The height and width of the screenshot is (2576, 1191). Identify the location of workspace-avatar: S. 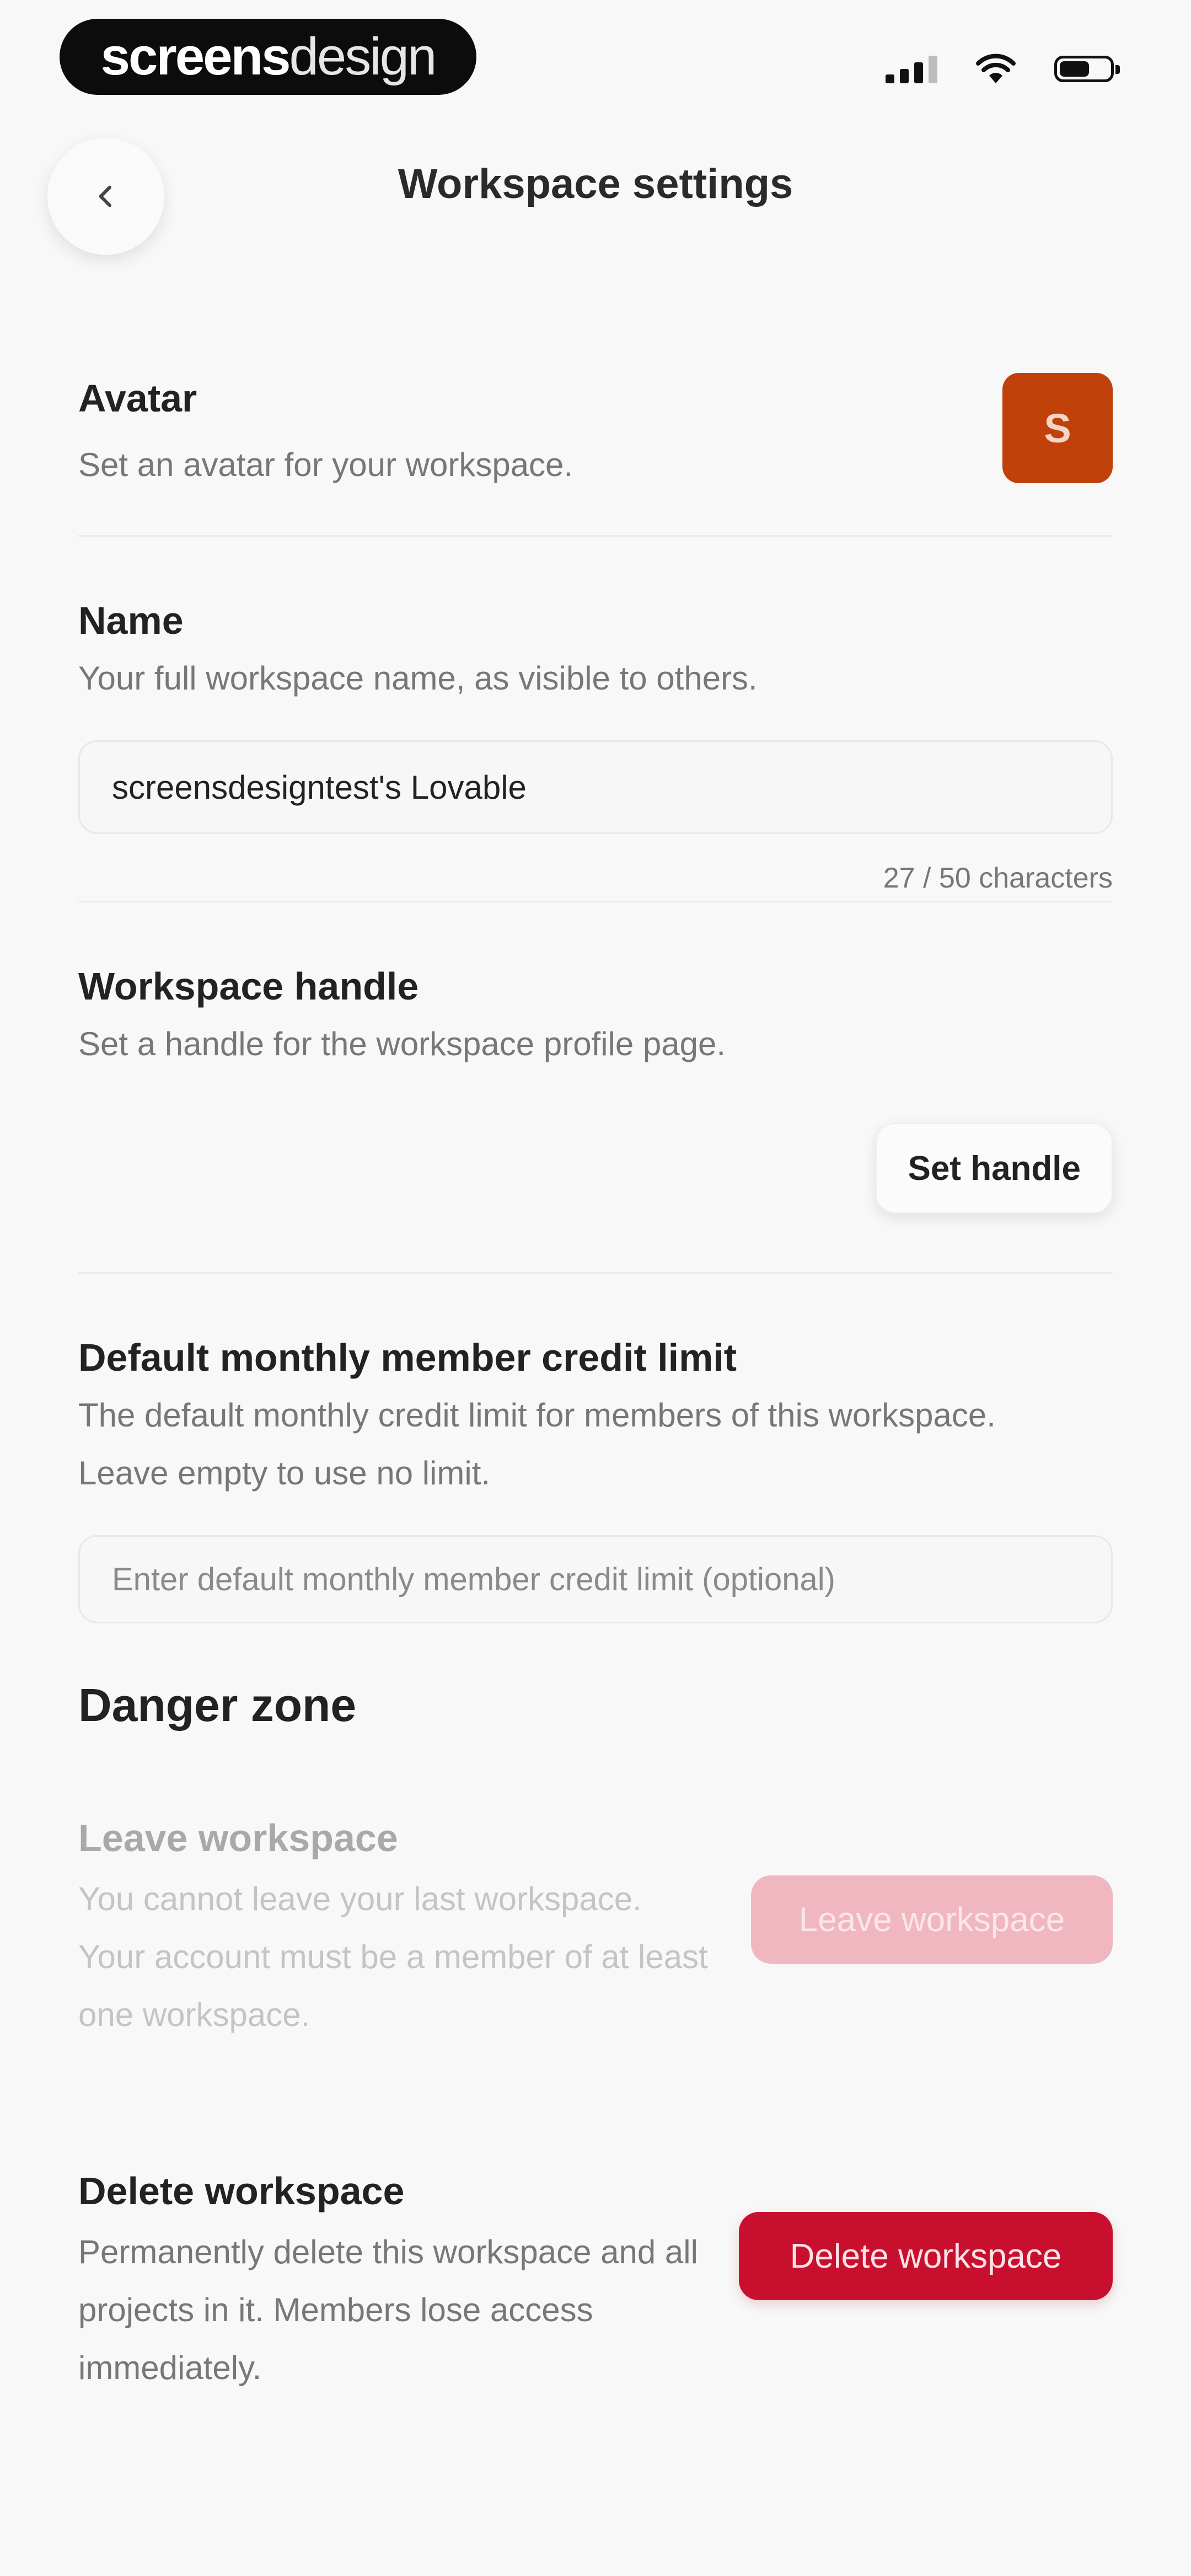
(1057, 428).